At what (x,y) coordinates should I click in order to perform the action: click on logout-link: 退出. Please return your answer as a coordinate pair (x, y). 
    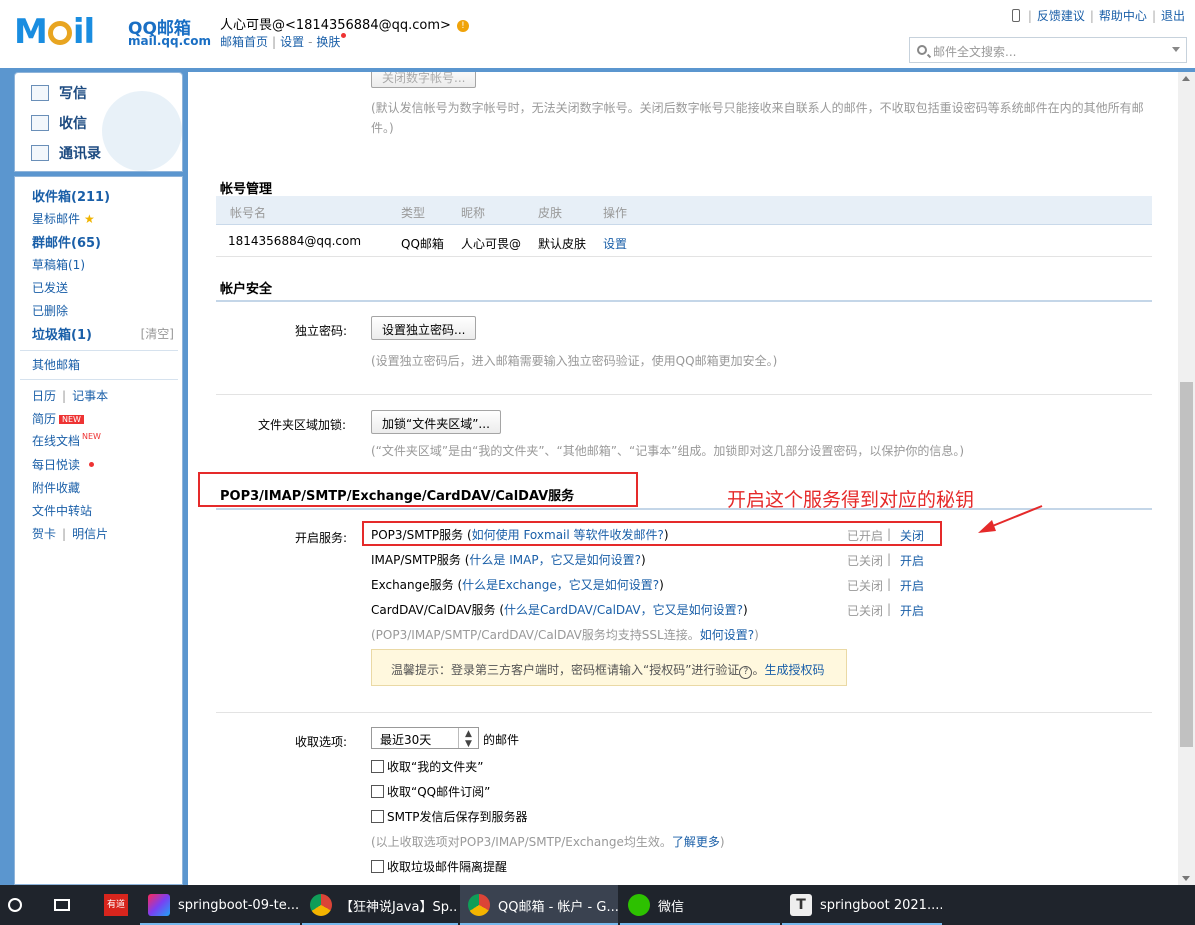
    Looking at the image, I should click on (1173, 16).